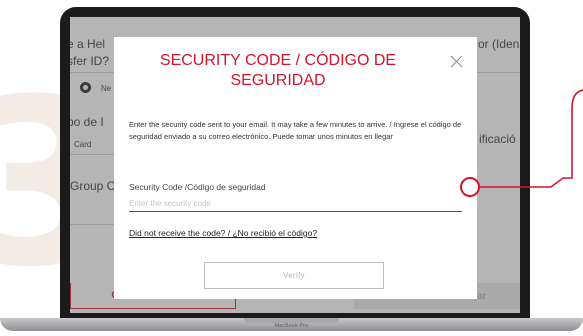 The width and height of the screenshot is (583, 336). Describe the element at coordinates (291, 326) in the screenshot. I see `laptop-model-label: MacBook Pro` at that location.